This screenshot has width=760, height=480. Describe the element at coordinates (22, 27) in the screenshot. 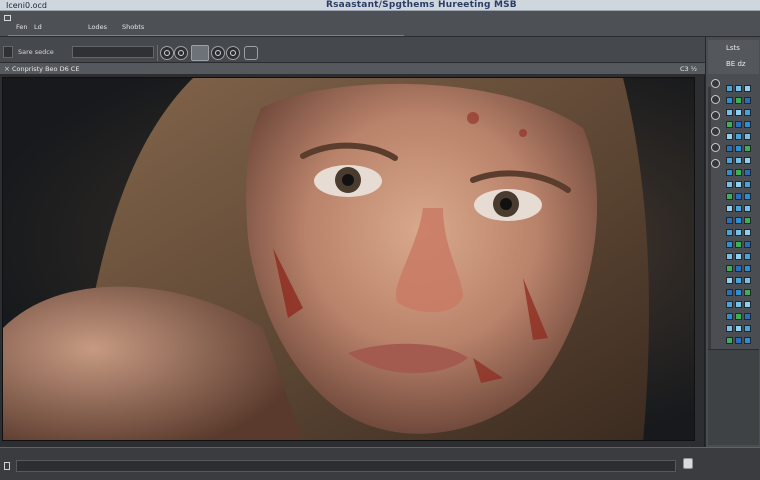

I see `menu-item-file: Fen` at that location.